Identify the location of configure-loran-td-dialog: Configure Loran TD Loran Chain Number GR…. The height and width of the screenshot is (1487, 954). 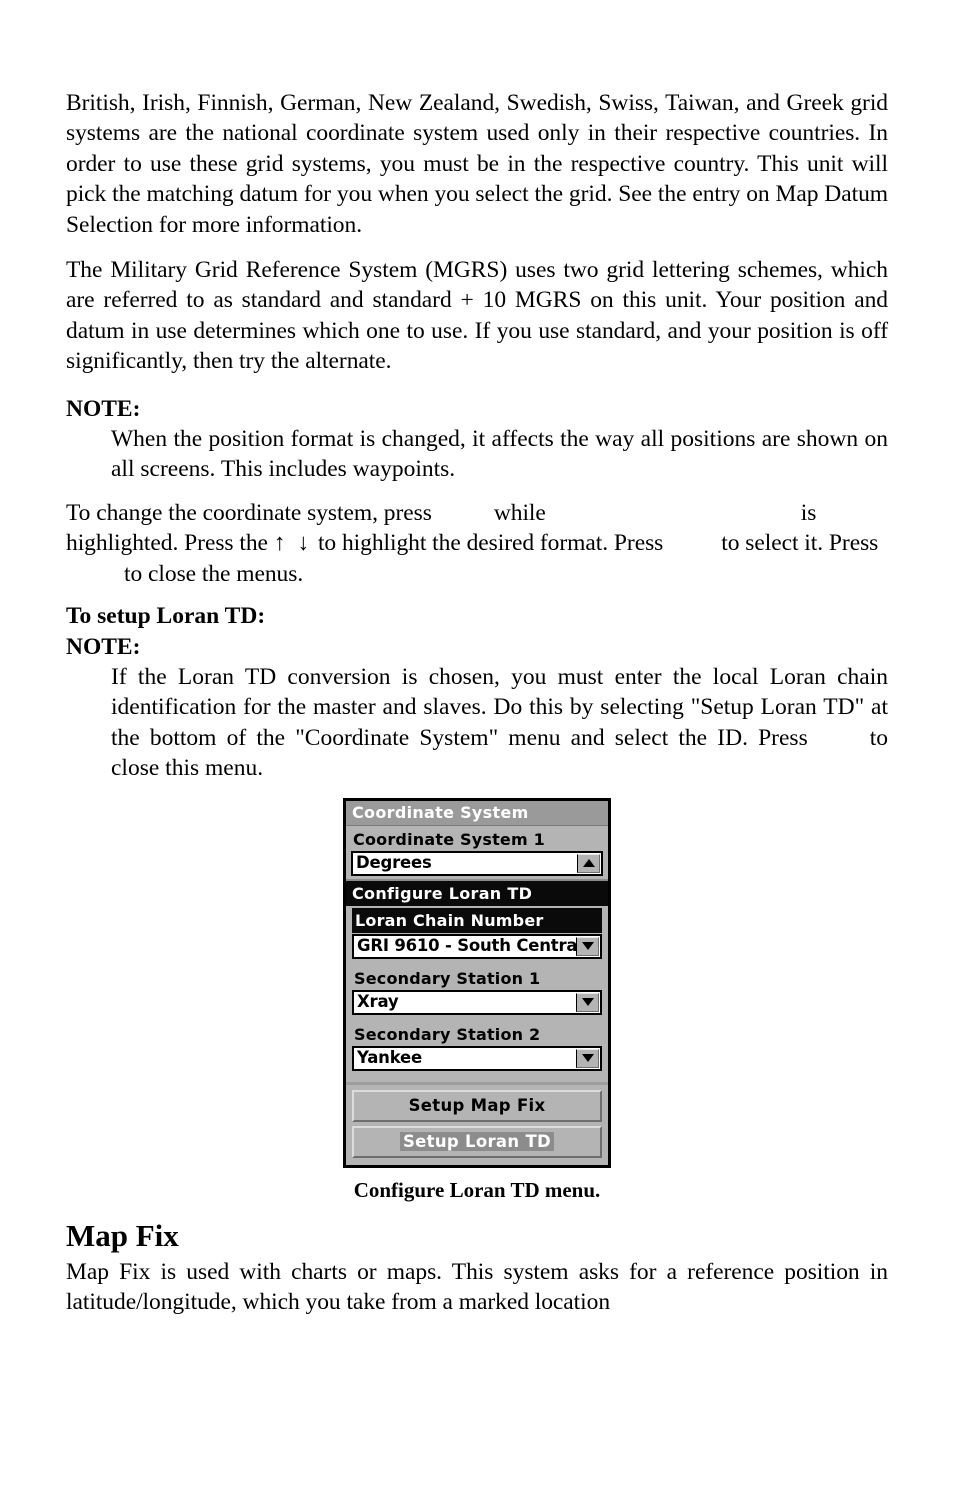
(477, 977).